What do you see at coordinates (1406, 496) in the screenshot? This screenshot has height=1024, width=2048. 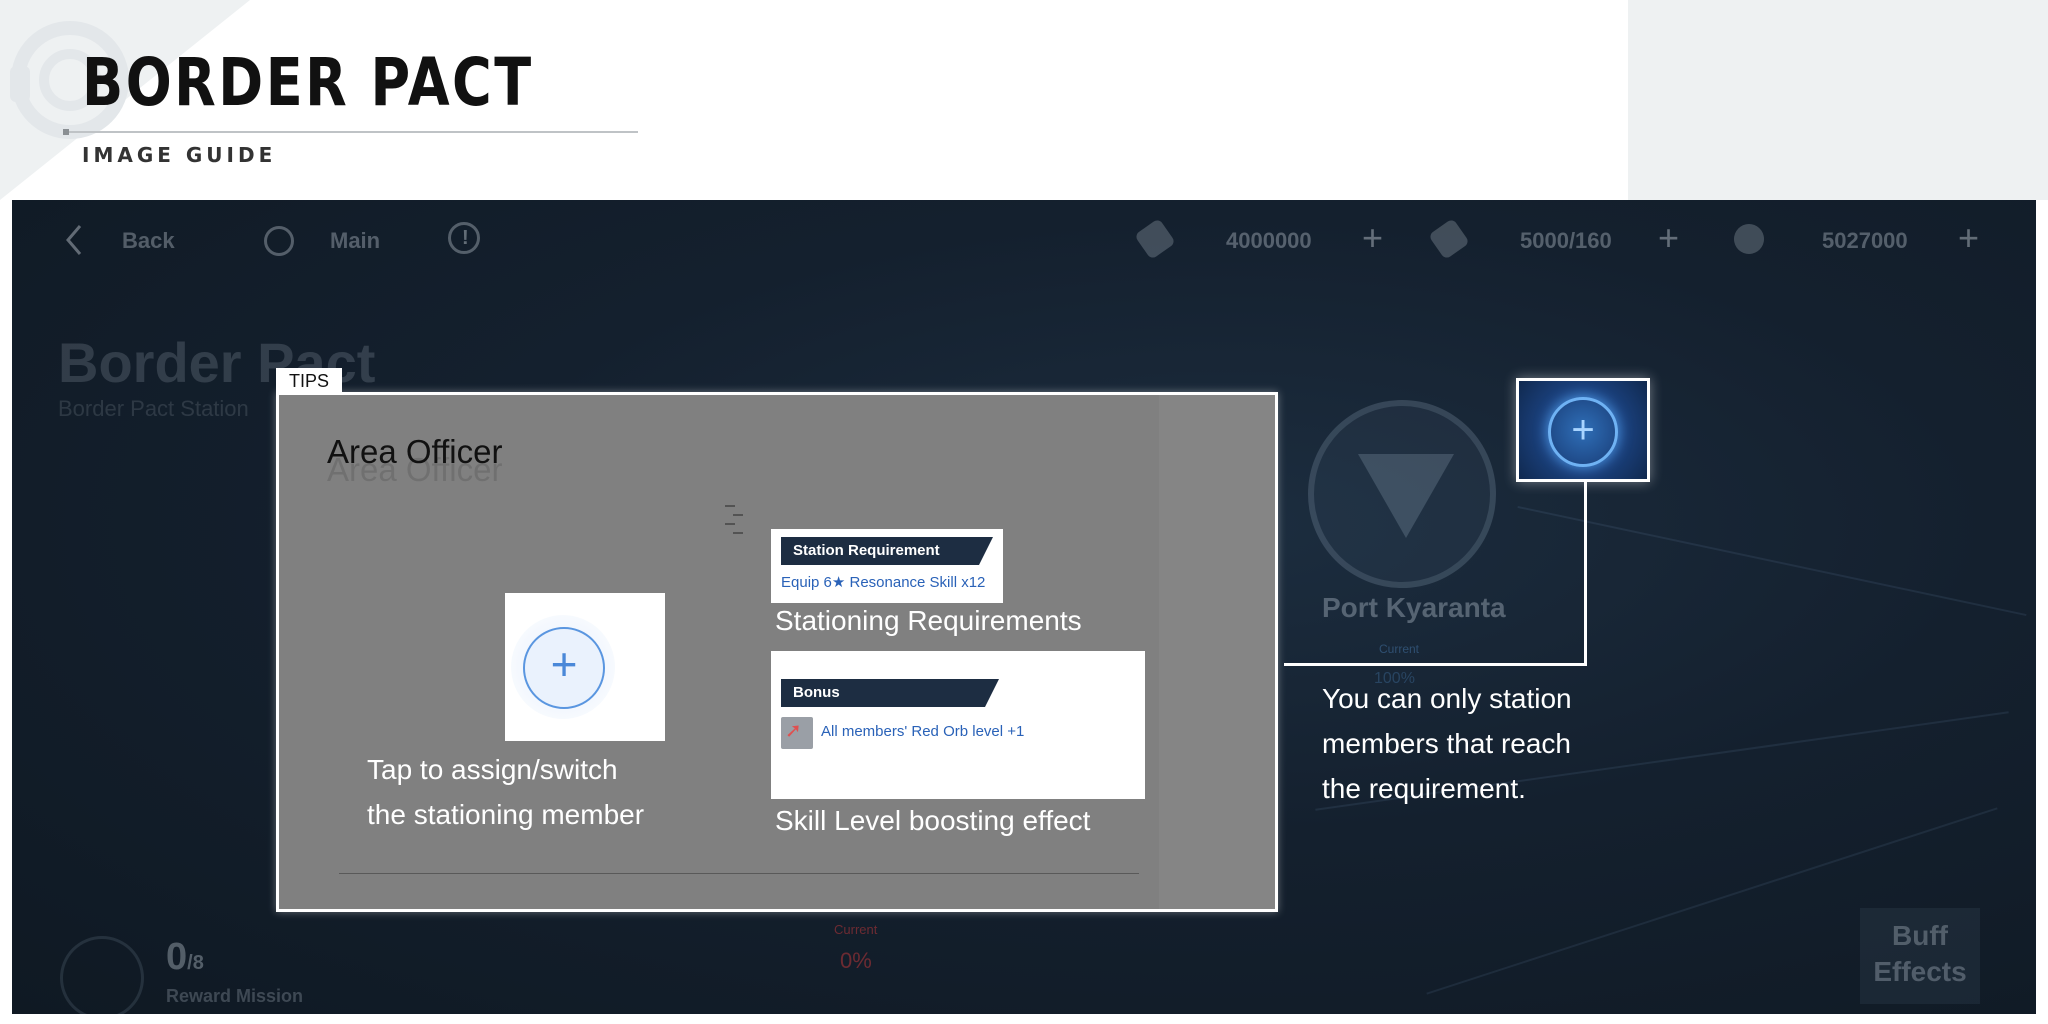 I see `port-emblem-icon` at bounding box center [1406, 496].